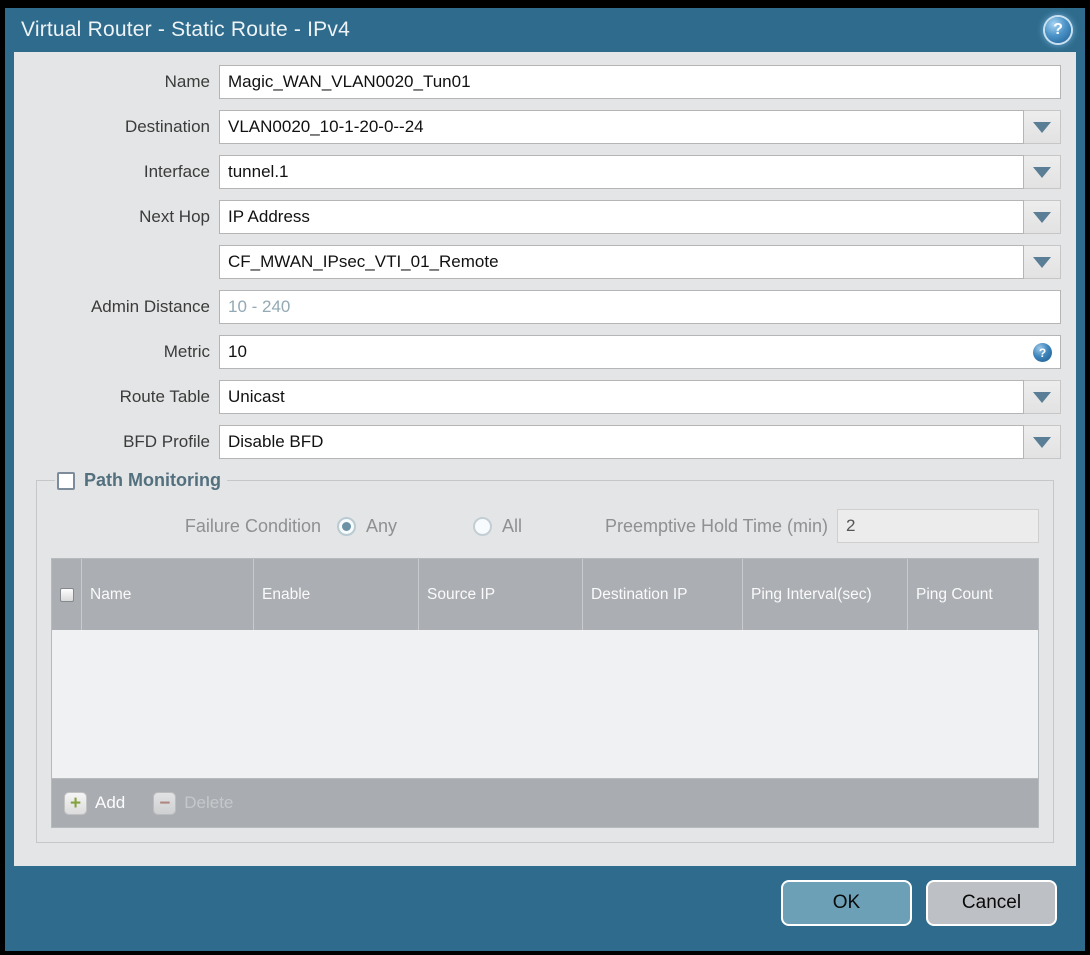 This screenshot has height=955, width=1090. What do you see at coordinates (152, 480) in the screenshot?
I see `path-monitoring-title: Path Monitoring` at bounding box center [152, 480].